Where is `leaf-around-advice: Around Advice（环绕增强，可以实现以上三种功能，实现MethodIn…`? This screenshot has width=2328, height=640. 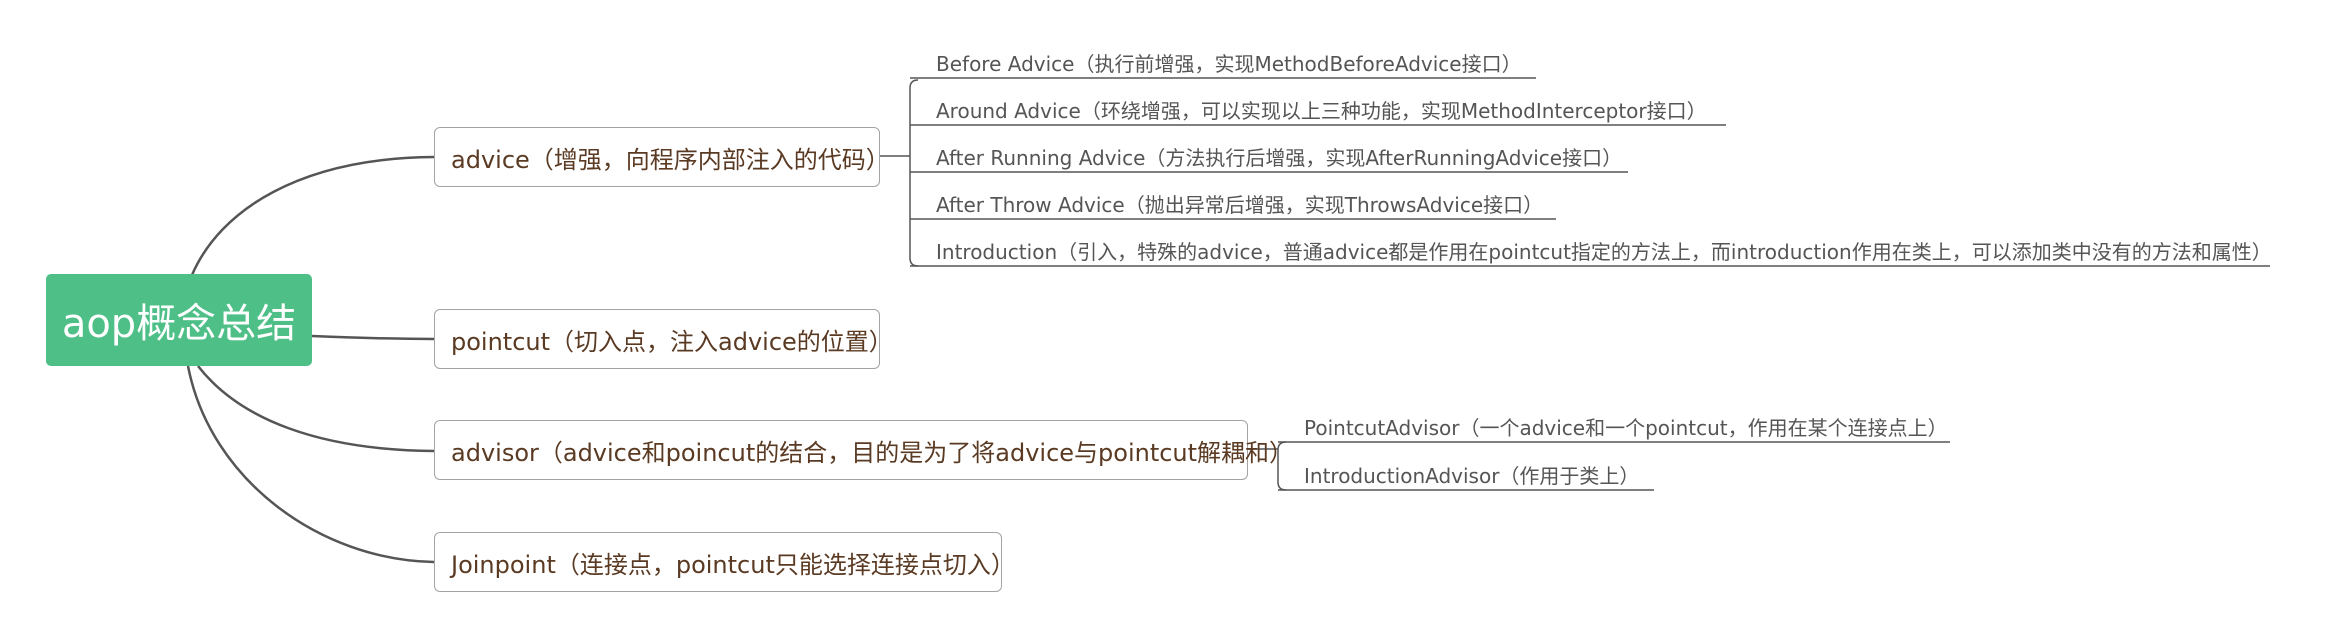 leaf-around-advice: Around Advice（环绕增强，可以实现以上三种功能，实现MethodIn… is located at coordinates (1321, 111).